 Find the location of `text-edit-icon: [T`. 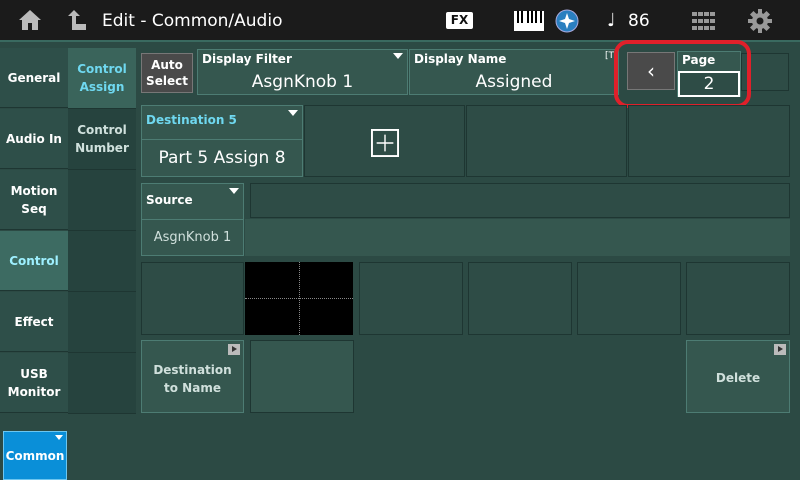

text-edit-icon: [T is located at coordinates (609, 56).